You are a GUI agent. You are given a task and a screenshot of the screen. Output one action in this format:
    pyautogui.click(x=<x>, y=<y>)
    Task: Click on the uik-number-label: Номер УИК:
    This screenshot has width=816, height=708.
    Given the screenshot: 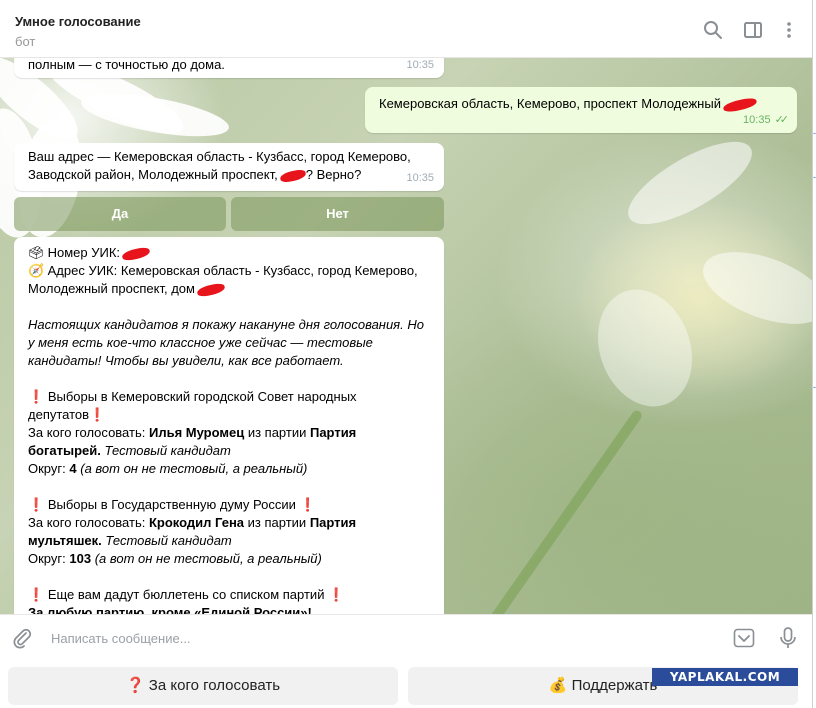 What is the action you would take?
    pyautogui.click(x=84, y=252)
    